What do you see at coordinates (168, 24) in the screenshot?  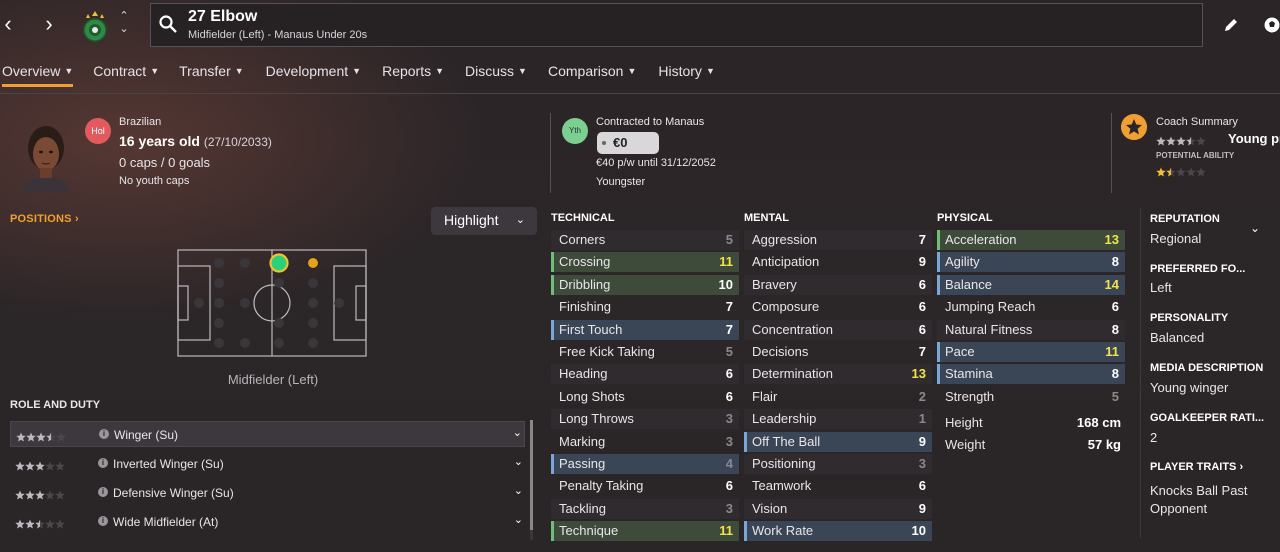 I see `search-icon` at bounding box center [168, 24].